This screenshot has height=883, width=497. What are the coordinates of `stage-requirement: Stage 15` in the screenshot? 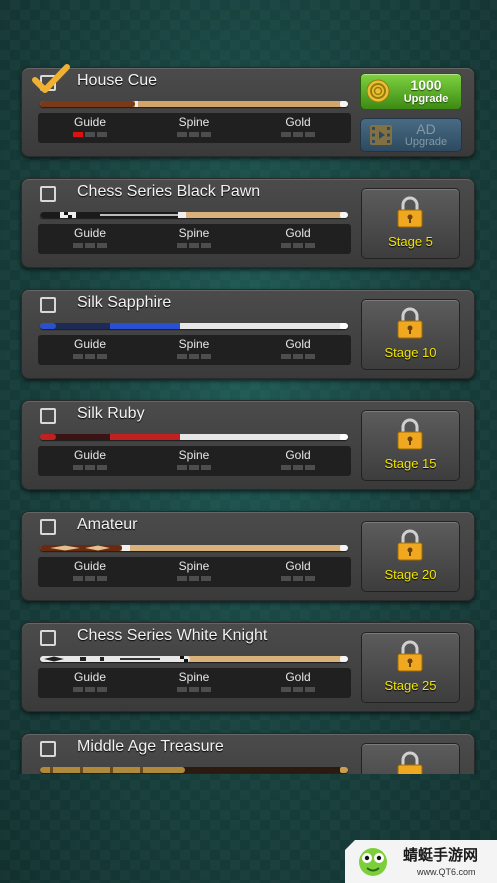 It's located at (410, 463).